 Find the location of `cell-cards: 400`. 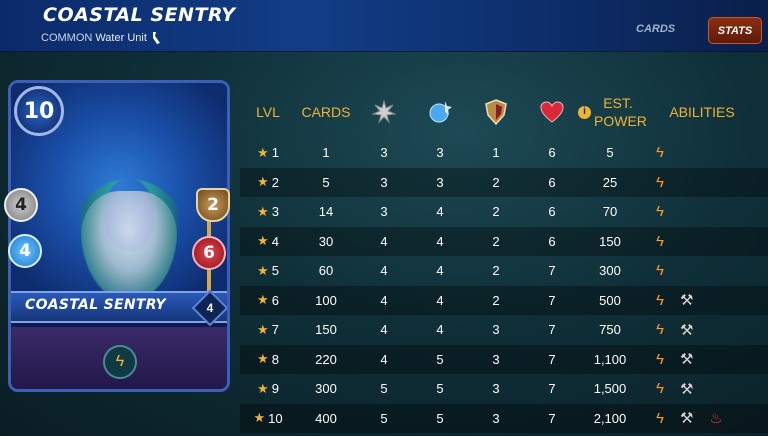

cell-cards: 400 is located at coordinates (326, 418).